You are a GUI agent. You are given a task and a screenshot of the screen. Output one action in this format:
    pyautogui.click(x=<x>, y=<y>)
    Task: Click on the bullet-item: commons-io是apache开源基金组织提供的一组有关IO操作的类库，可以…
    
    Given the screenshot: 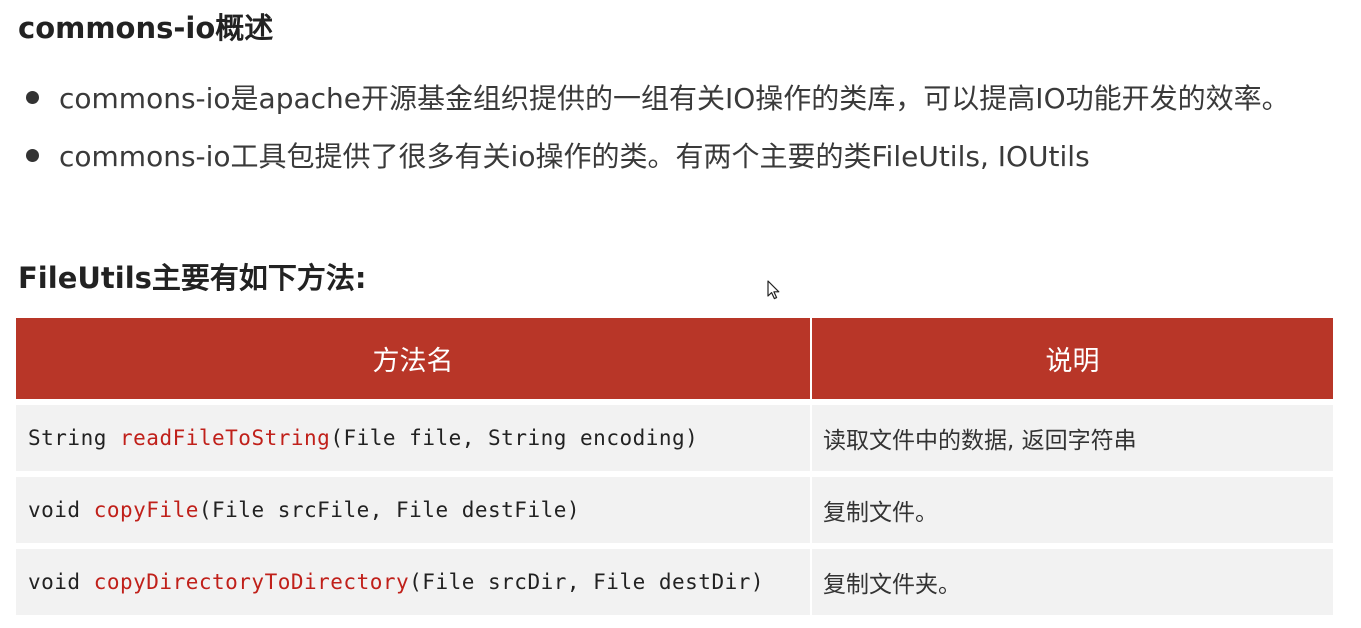 What is the action you would take?
    pyautogui.click(x=654, y=97)
    